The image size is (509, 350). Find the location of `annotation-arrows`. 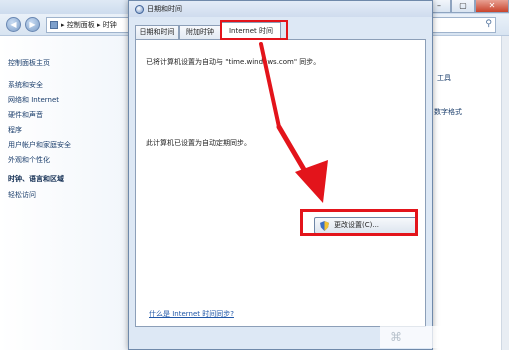

annotation-arrows is located at coordinates (293, 122).